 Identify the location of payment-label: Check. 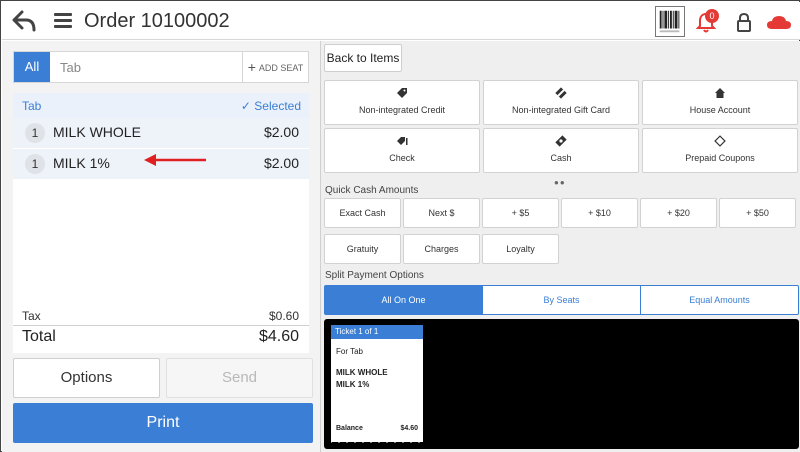
(402, 158).